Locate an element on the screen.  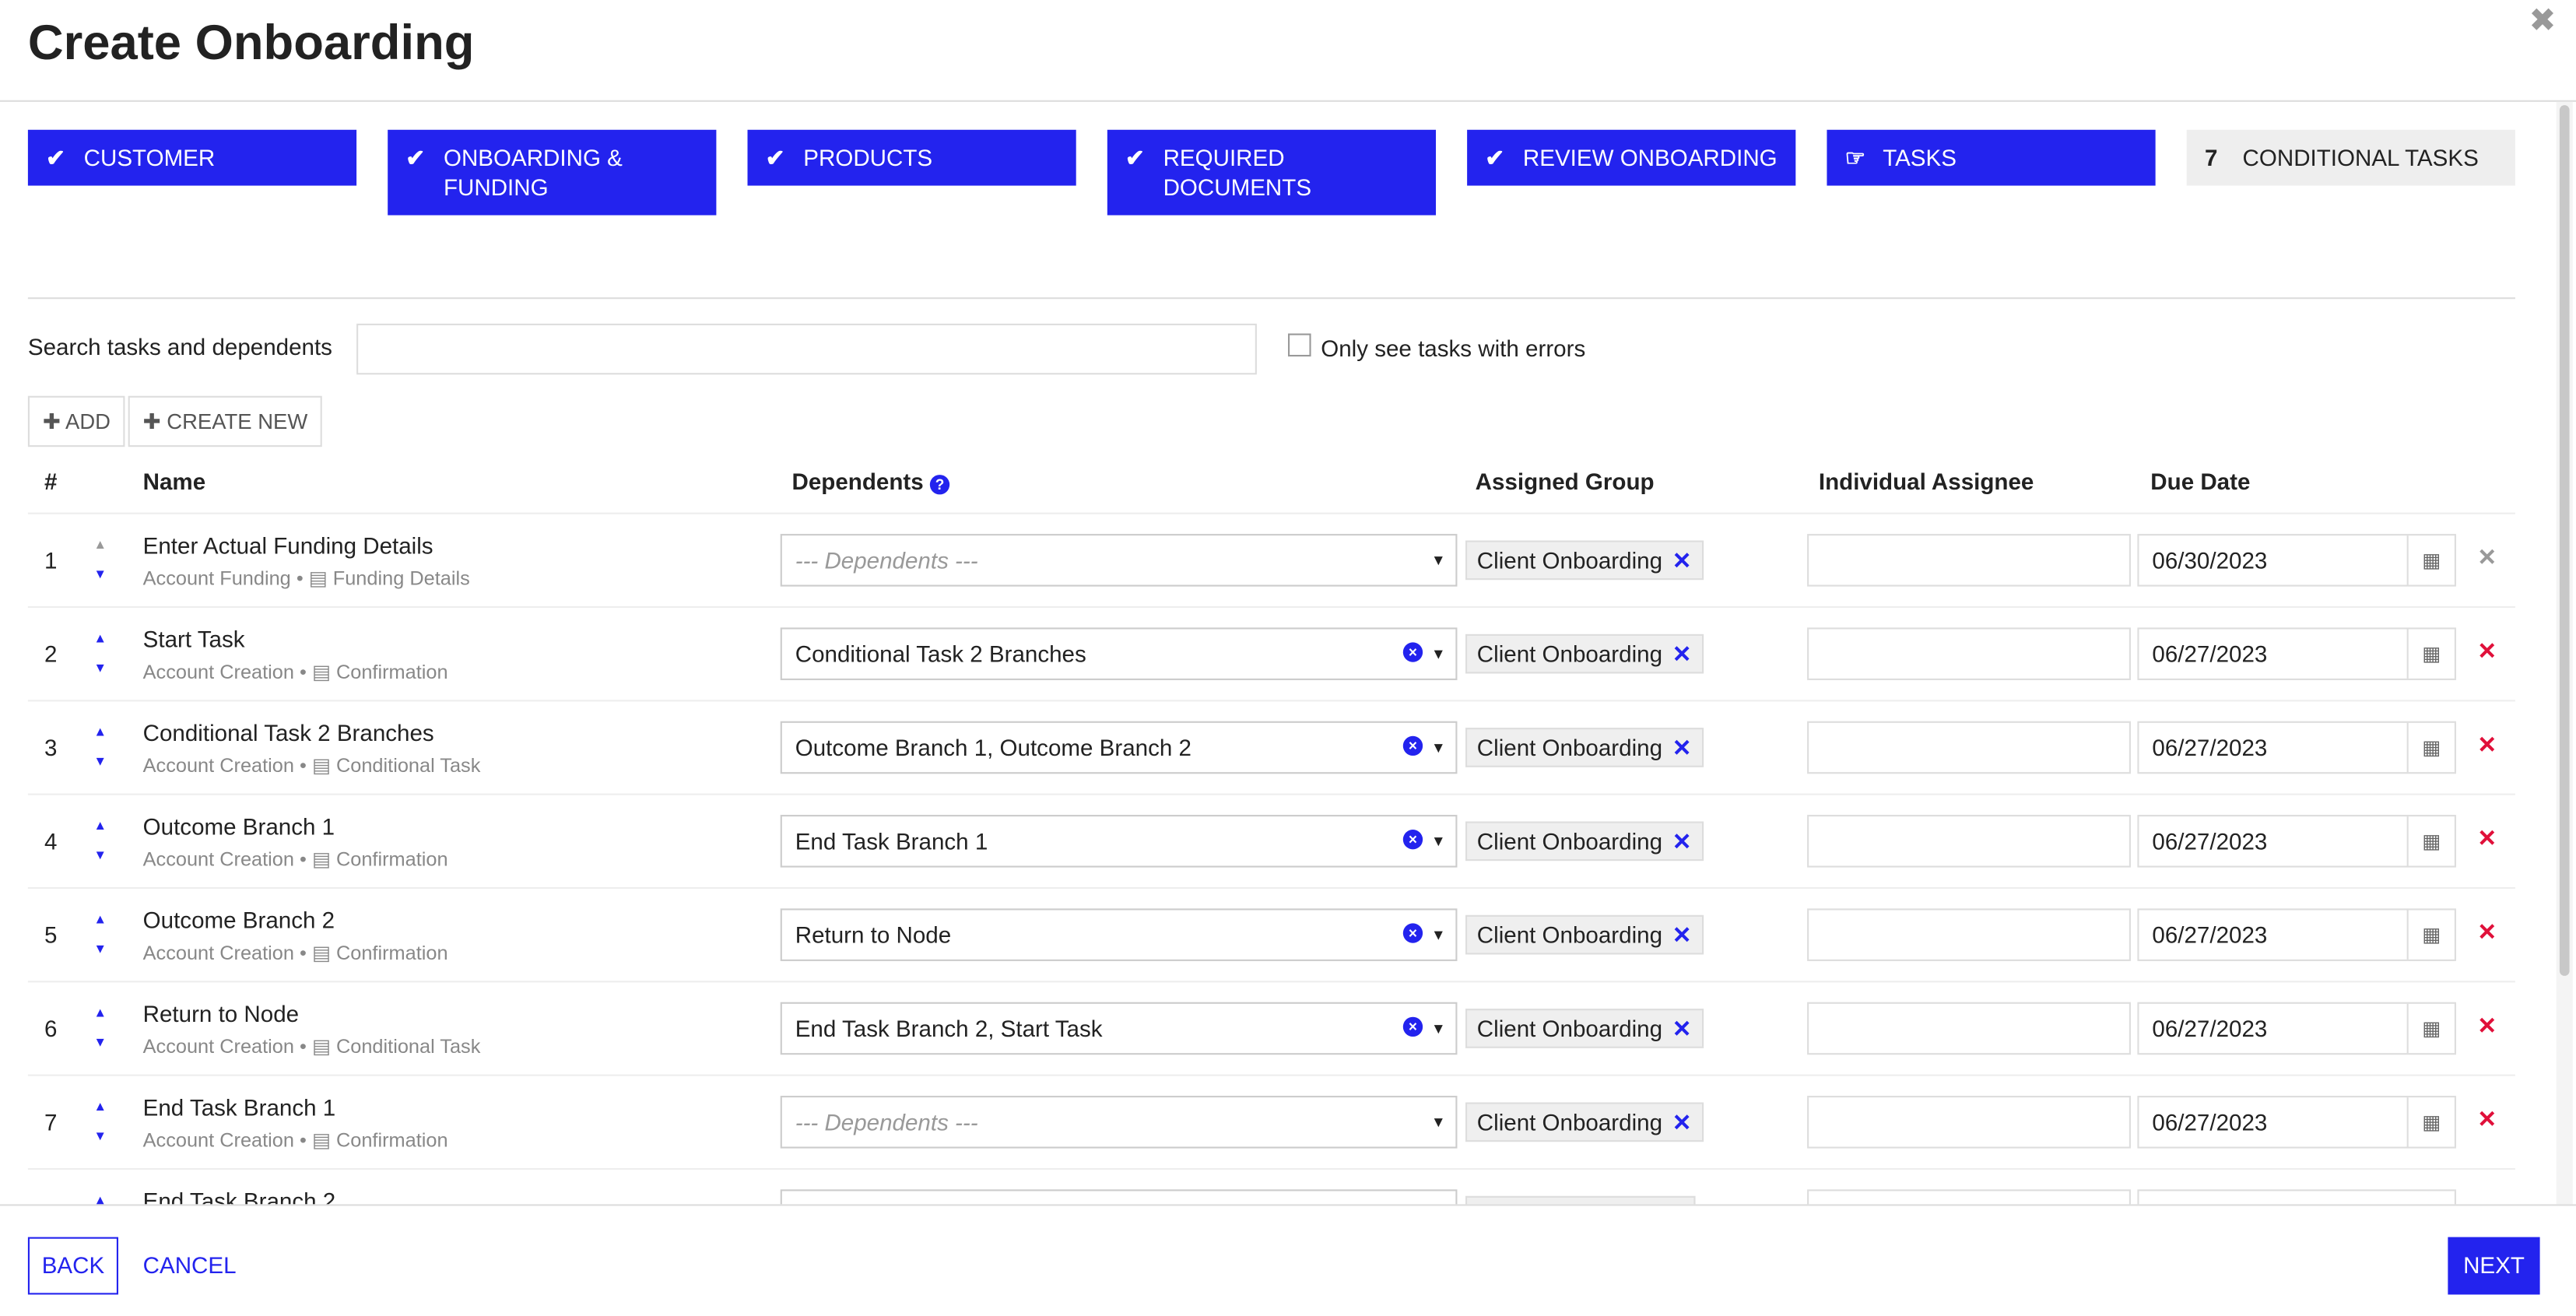
back-button: BACK is located at coordinates (73, 1266).